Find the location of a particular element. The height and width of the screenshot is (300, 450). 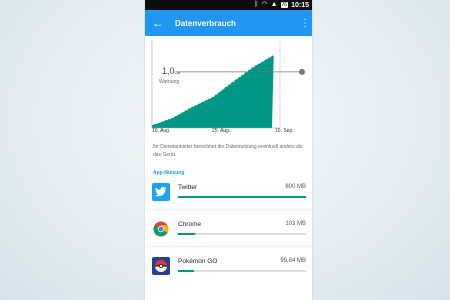

status-bar: ᛒ ◠ ▲ 76 10:15 is located at coordinates (228, 5).